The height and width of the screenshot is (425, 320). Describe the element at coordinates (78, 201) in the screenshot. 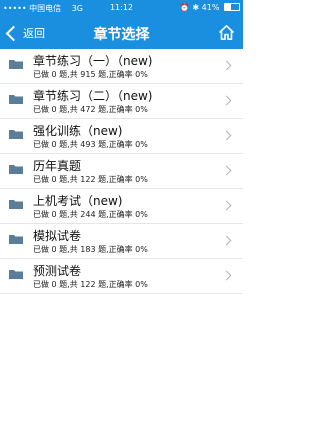

I see `chapter-title: 上机考试（new)` at that location.